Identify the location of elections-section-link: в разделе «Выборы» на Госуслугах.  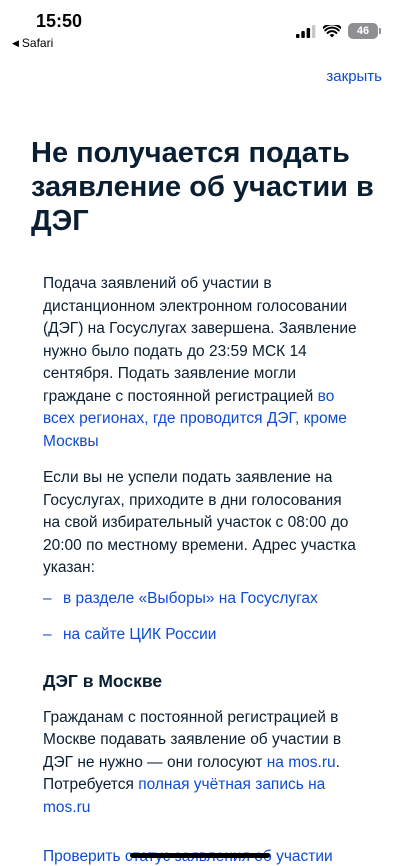
(190, 598).